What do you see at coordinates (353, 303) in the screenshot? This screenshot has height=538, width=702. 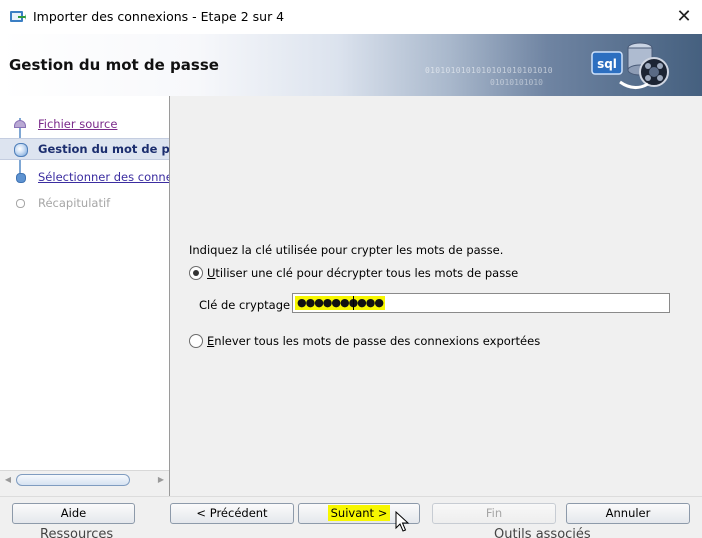 I see `text-caret` at bounding box center [353, 303].